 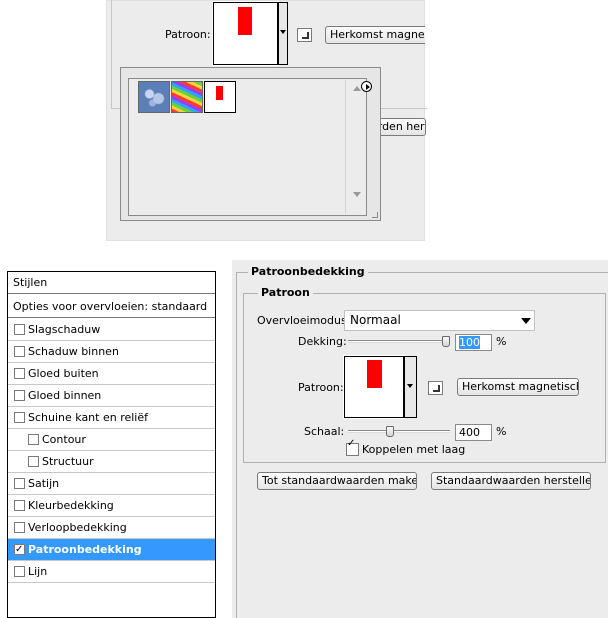 I want to click on styles-header: Stijlen, so click(x=111, y=283).